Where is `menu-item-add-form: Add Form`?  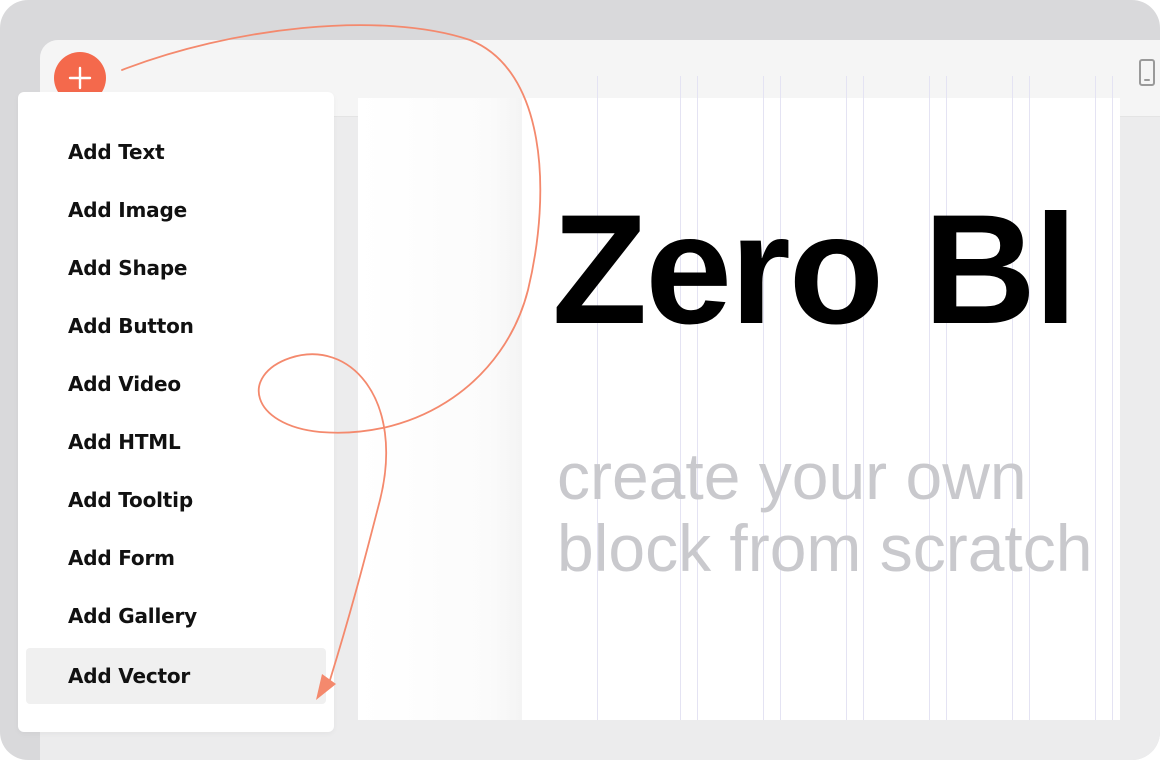
menu-item-add-form: Add Form is located at coordinates (176, 558).